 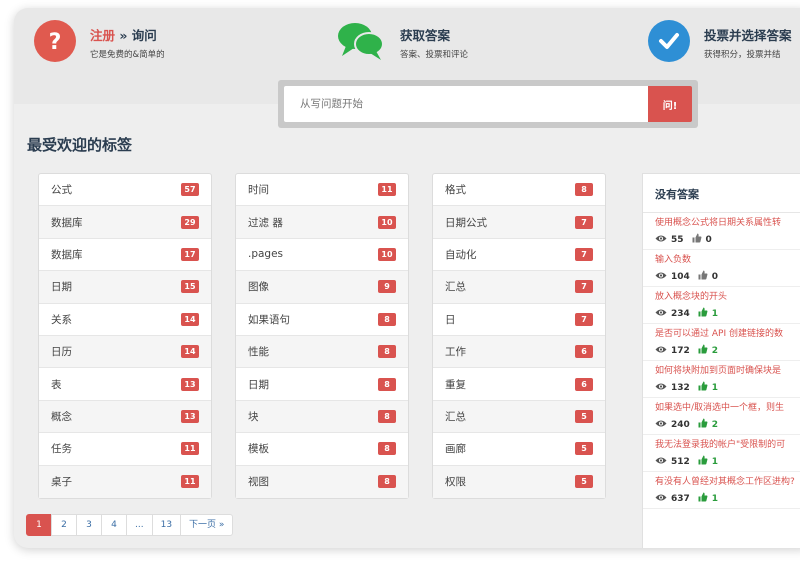 I want to click on tag-name: 日期公式, so click(x=466, y=222).